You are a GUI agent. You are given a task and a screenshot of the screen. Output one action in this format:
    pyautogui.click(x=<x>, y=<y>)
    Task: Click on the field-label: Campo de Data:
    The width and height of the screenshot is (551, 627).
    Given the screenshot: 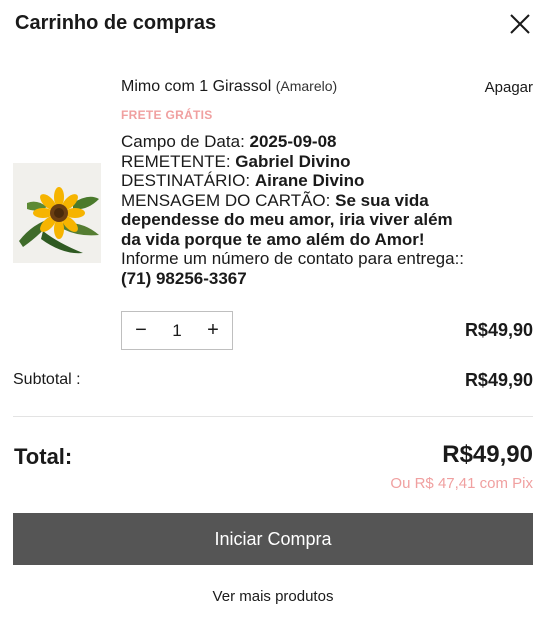 What is the action you would take?
    pyautogui.click(x=185, y=141)
    